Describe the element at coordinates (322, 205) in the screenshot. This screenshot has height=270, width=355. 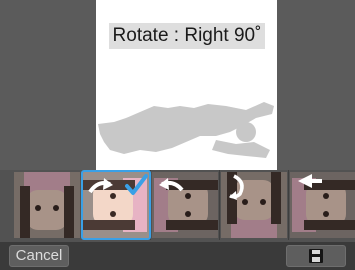
I see `thumbnail-flip-horizontal` at that location.